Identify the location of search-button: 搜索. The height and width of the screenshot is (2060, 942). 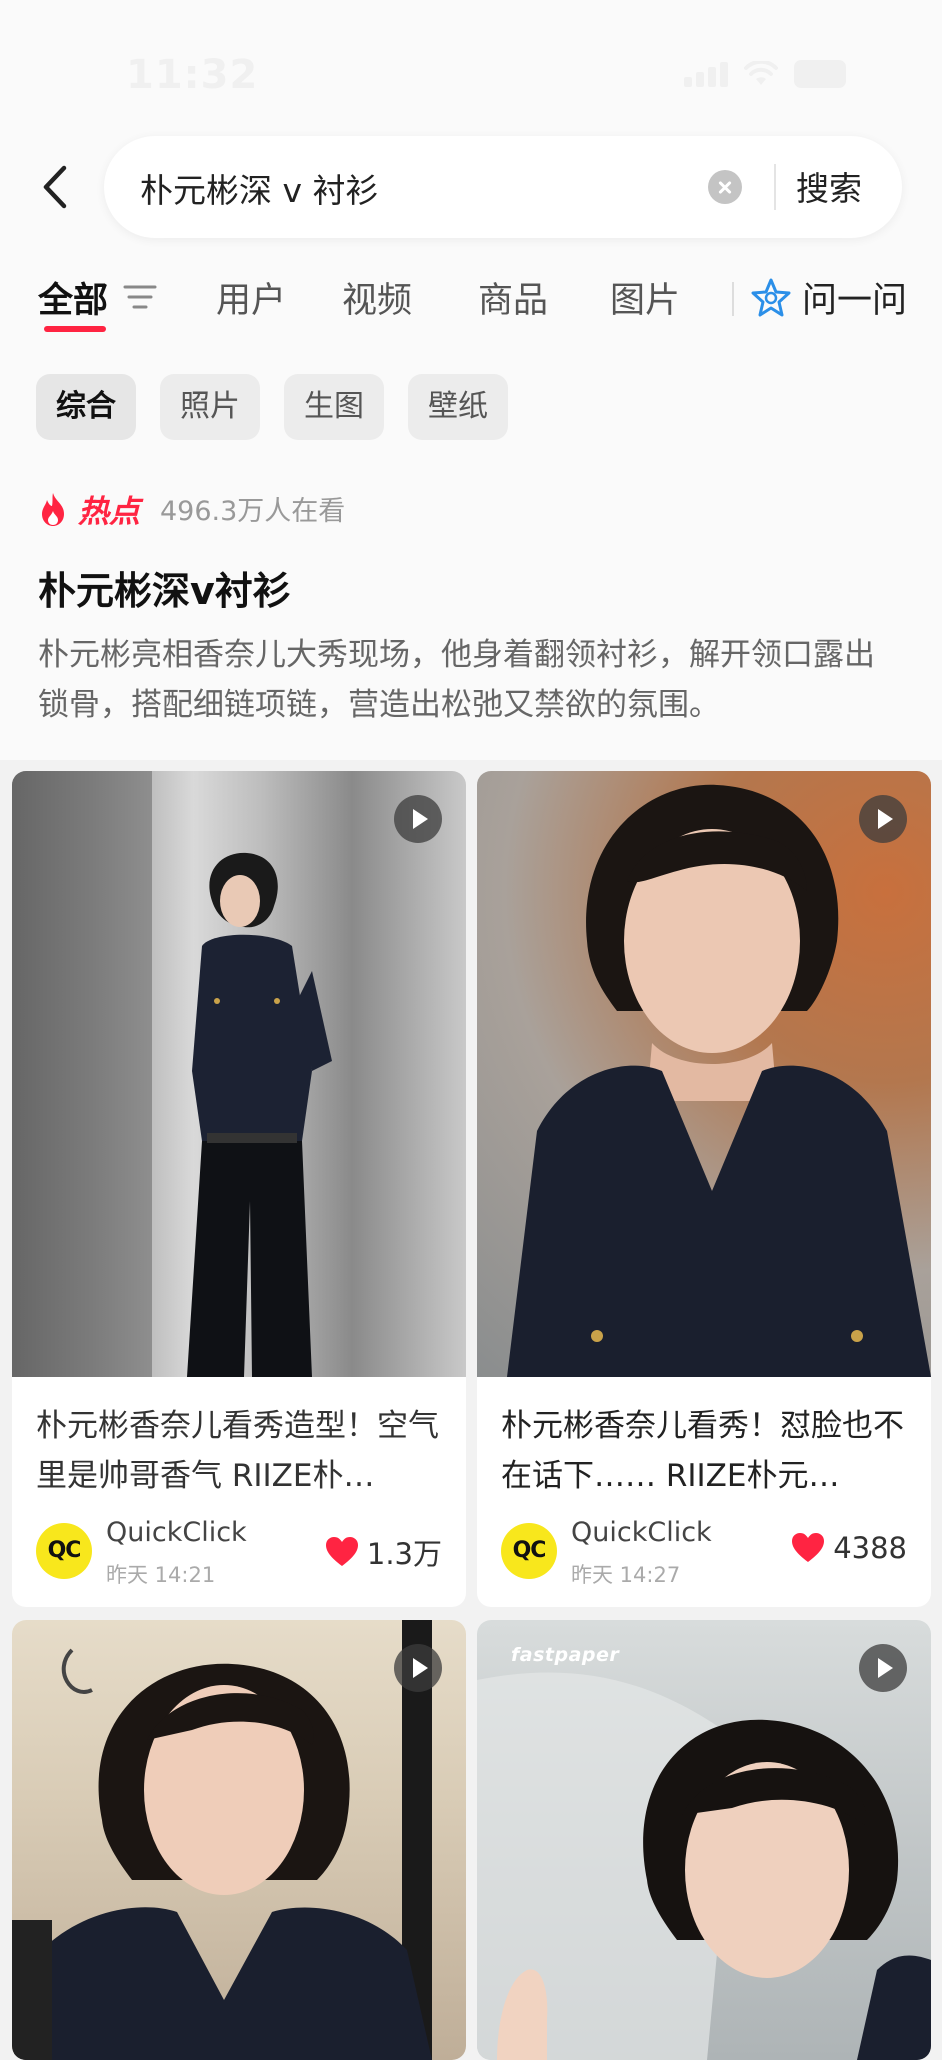
(829, 186).